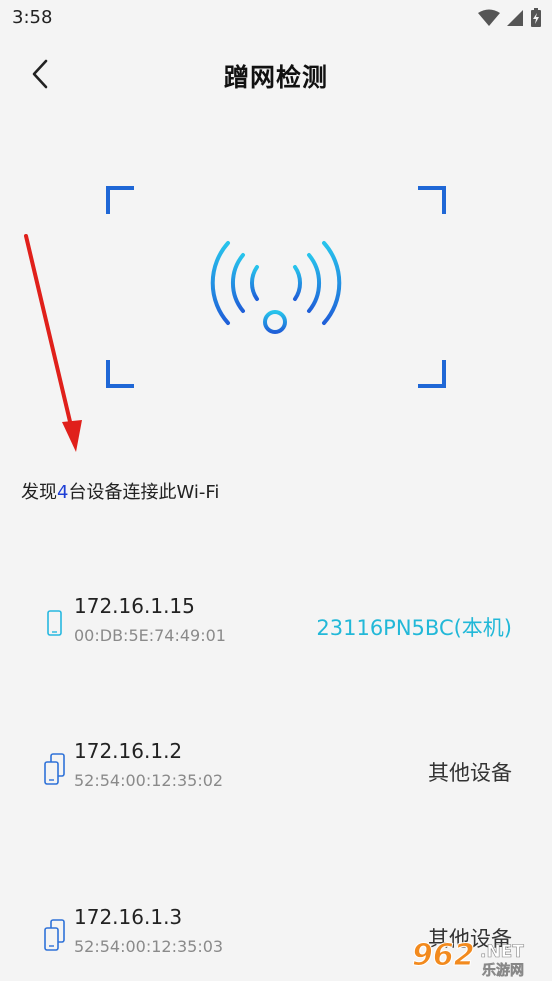 This screenshot has height=981, width=552. Describe the element at coordinates (120, 200) in the screenshot. I see `frame-corner-top-left` at that location.